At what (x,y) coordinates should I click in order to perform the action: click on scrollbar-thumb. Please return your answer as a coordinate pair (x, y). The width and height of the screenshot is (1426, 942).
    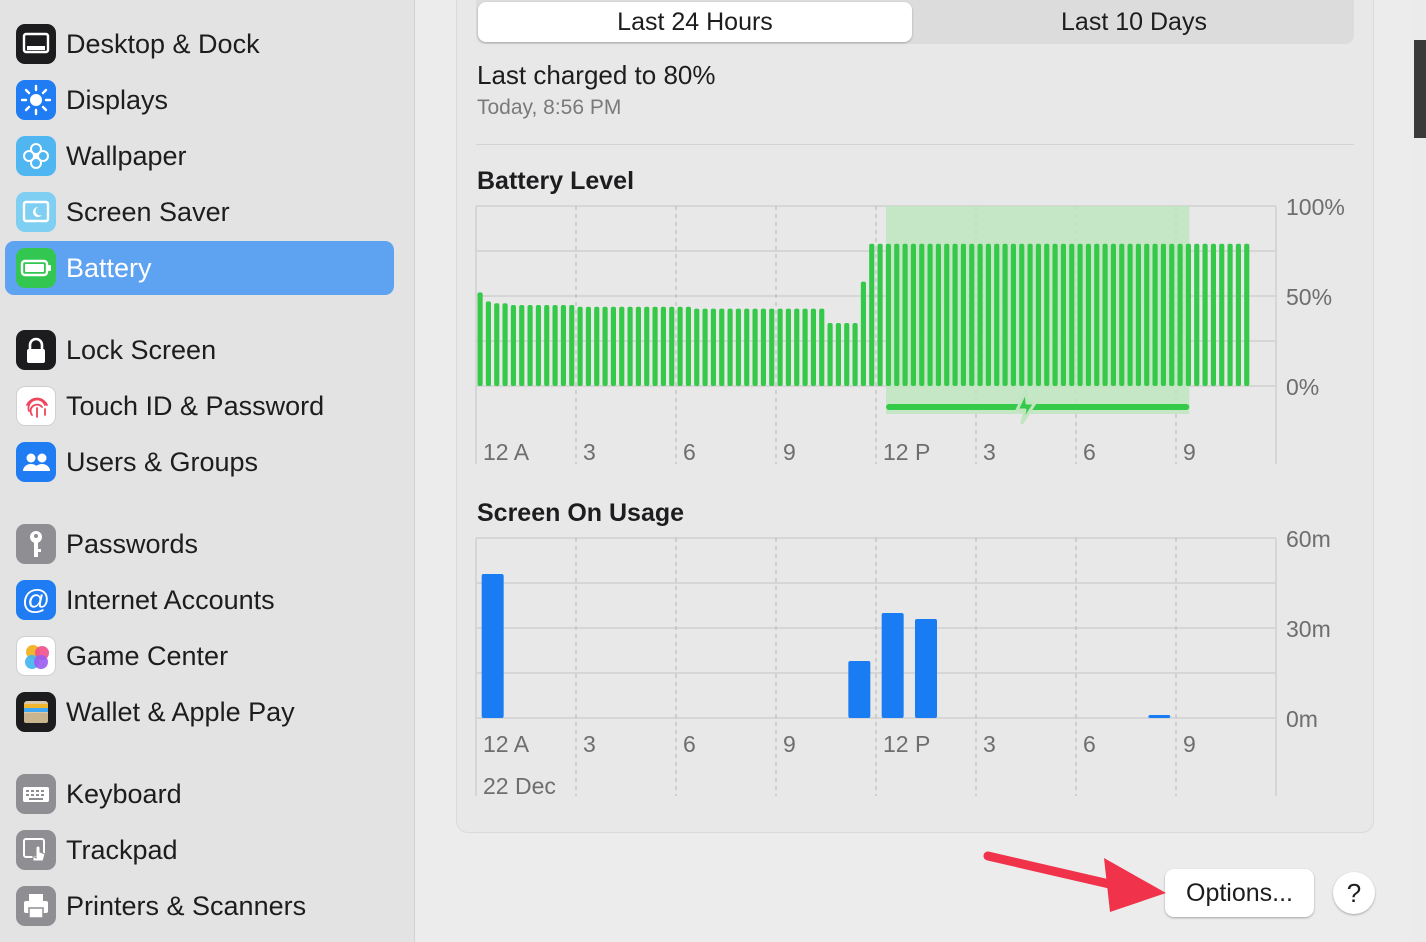
    Looking at the image, I should click on (1420, 89).